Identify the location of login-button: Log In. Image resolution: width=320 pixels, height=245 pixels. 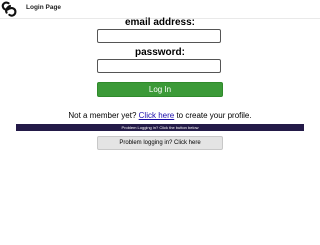
(160, 89).